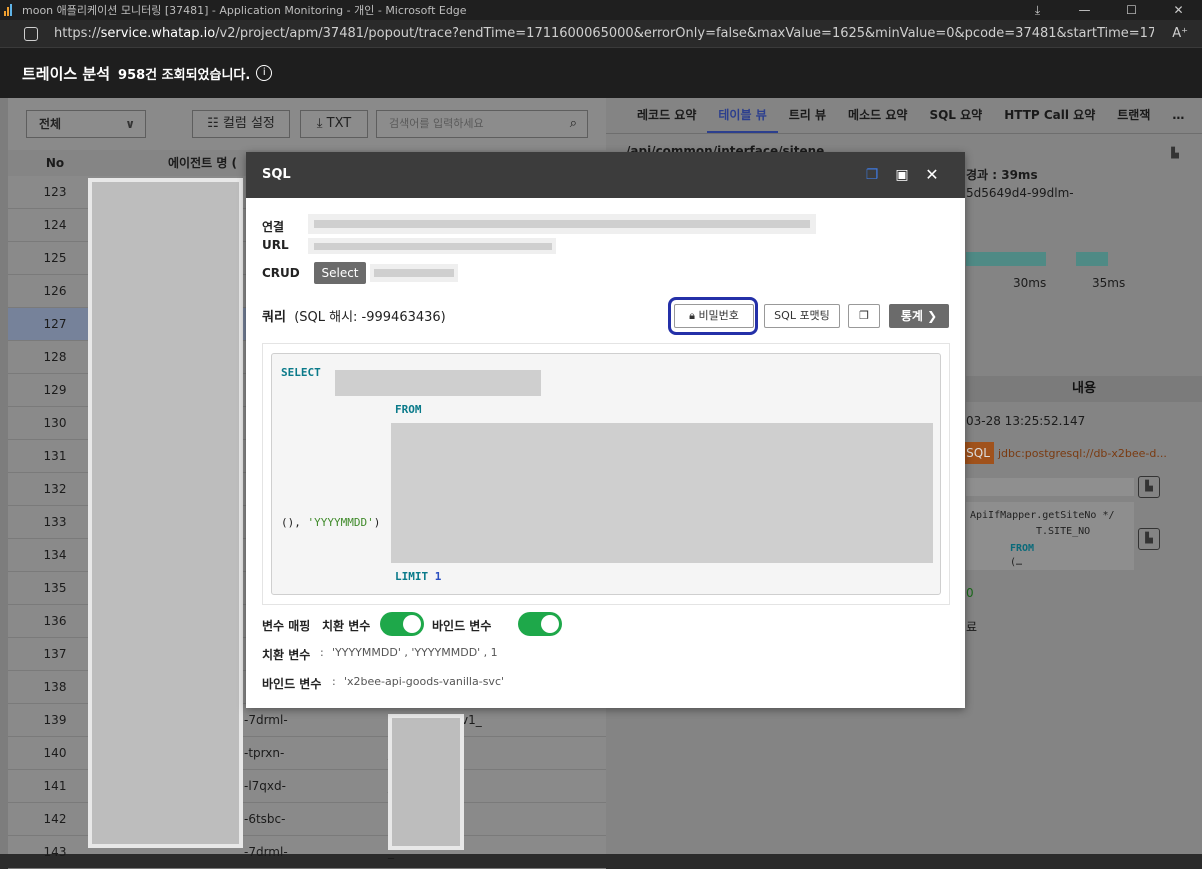 This screenshot has width=1202, height=869. What do you see at coordinates (1026, 421) in the screenshot?
I see `step-timestamp: 03-28 13:25:52.147` at bounding box center [1026, 421].